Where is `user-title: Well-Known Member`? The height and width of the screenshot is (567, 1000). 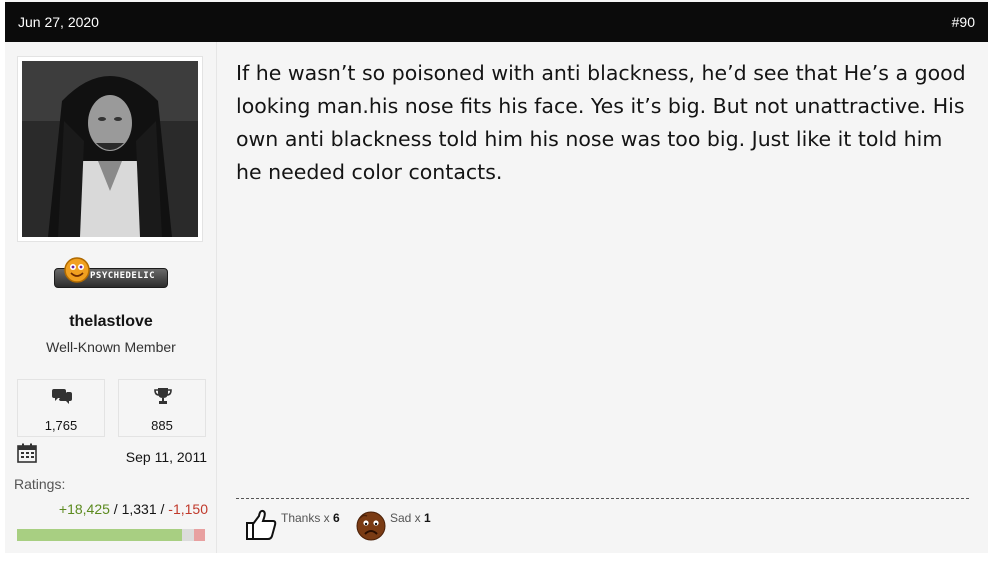 user-title: Well-Known Member is located at coordinates (111, 347).